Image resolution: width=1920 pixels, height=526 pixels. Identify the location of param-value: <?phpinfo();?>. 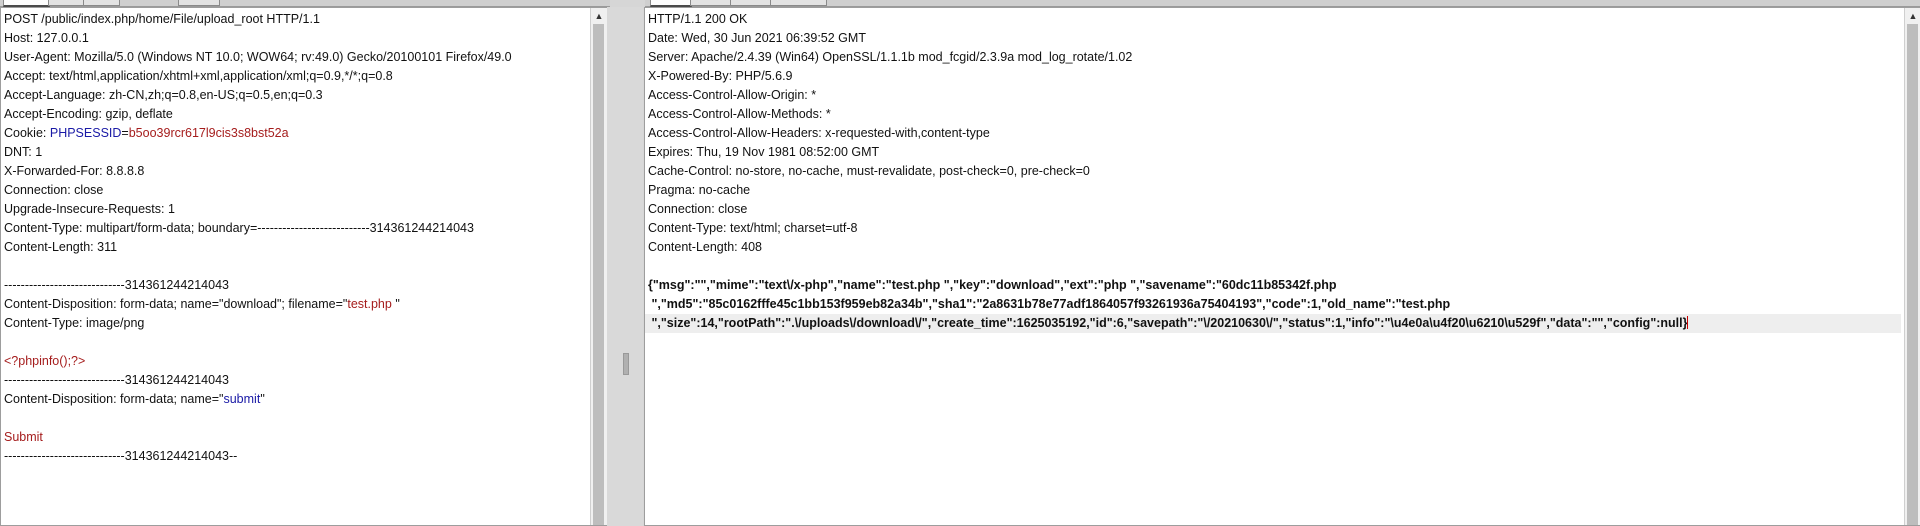
(45, 361).